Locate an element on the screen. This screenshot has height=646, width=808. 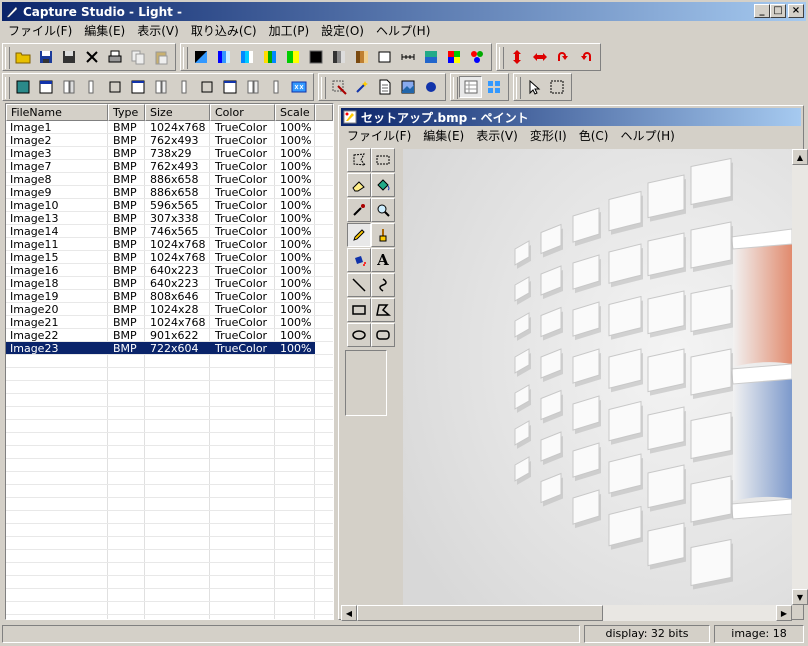
col-header-filename: FileName is located at coordinates (57, 112).